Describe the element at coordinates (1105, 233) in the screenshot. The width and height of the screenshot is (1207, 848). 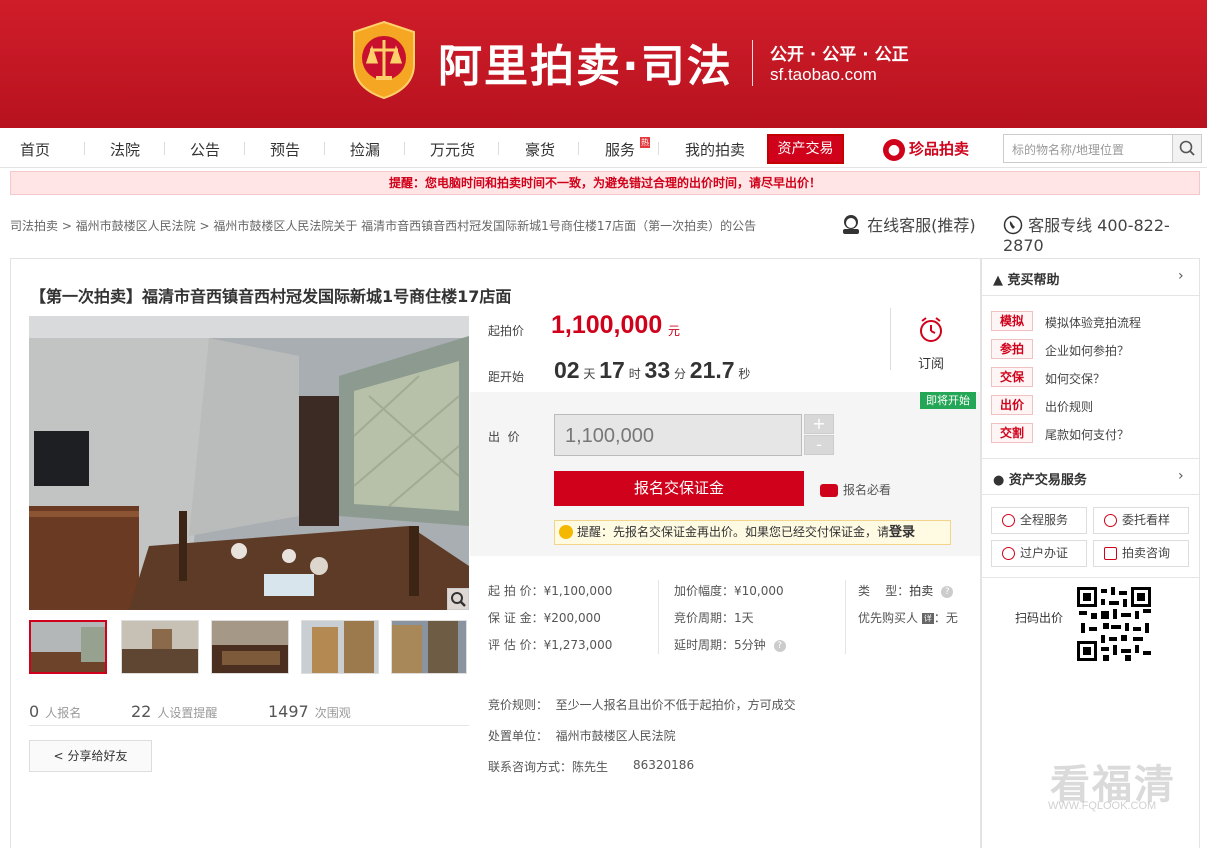
I see `service-hotline: 客服专线 400-822-2870` at that location.